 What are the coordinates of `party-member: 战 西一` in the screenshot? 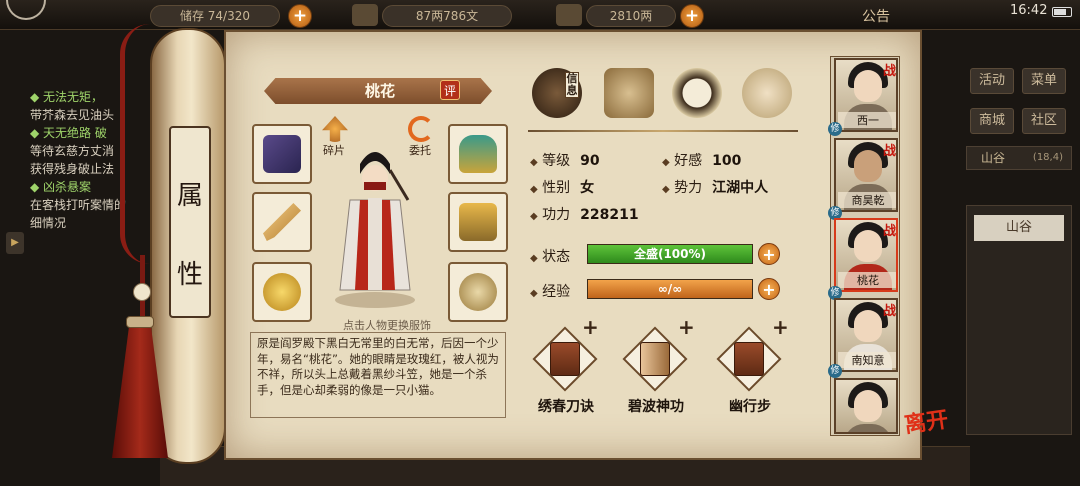 It's located at (866, 95).